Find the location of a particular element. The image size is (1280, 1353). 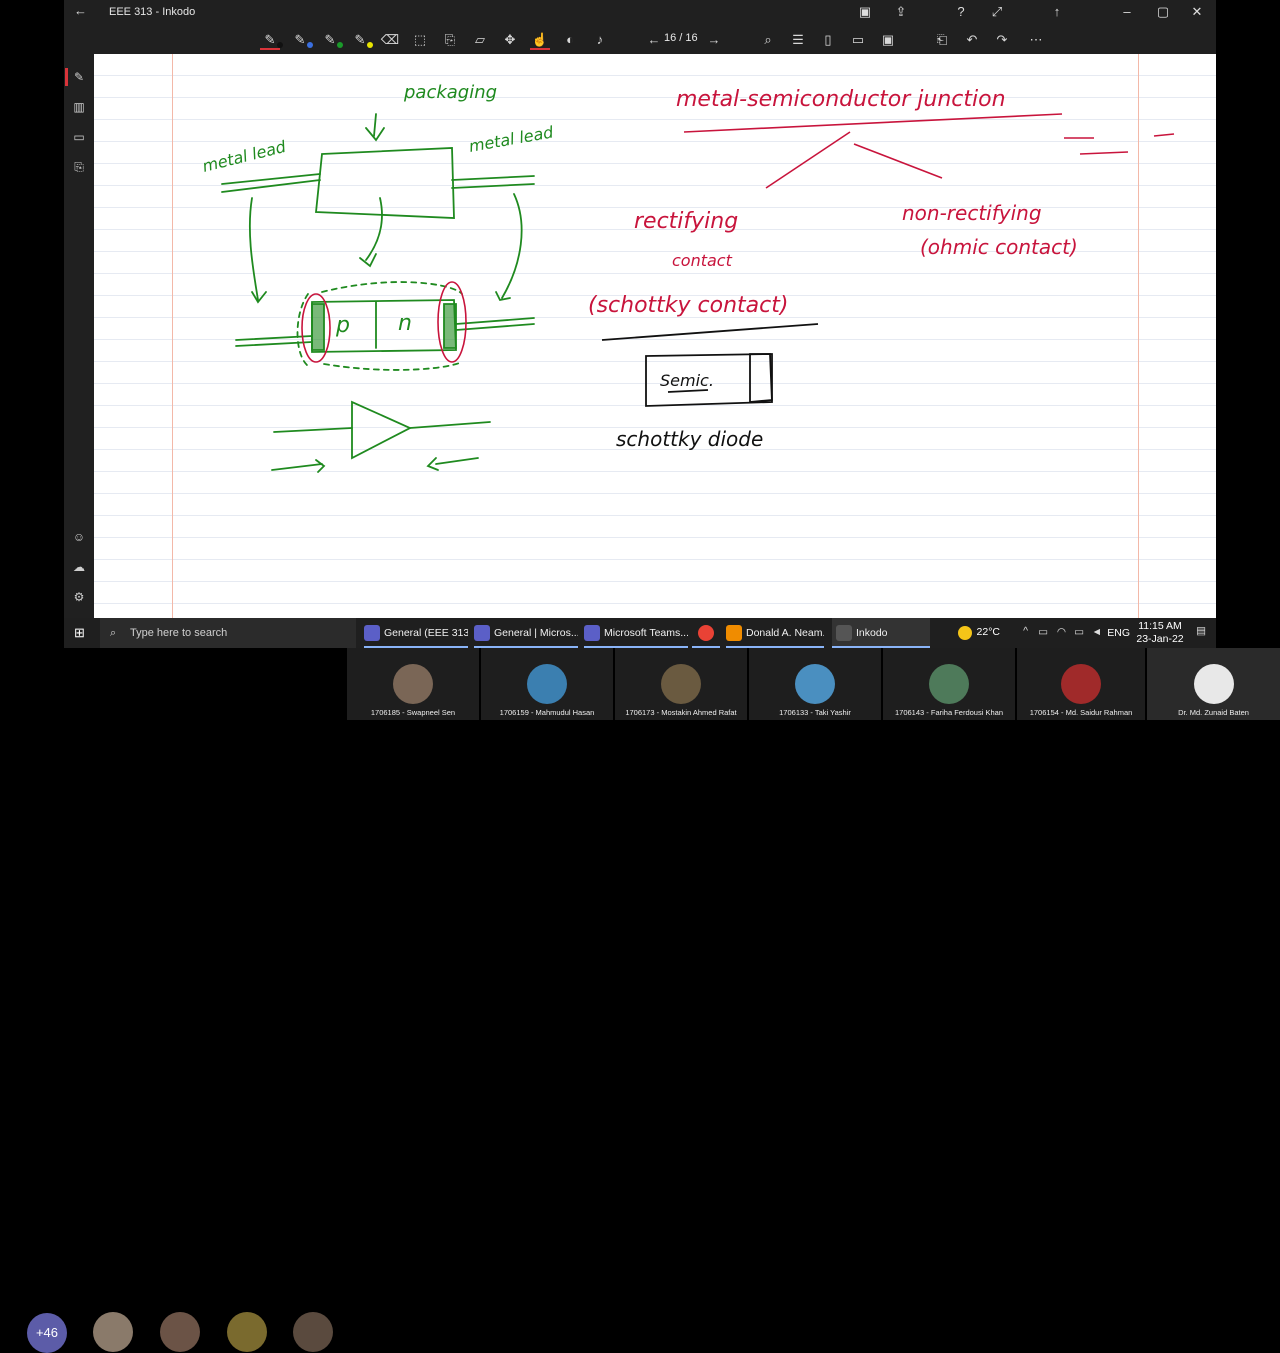

yellow-dot-icon is located at coordinates (370, 45).